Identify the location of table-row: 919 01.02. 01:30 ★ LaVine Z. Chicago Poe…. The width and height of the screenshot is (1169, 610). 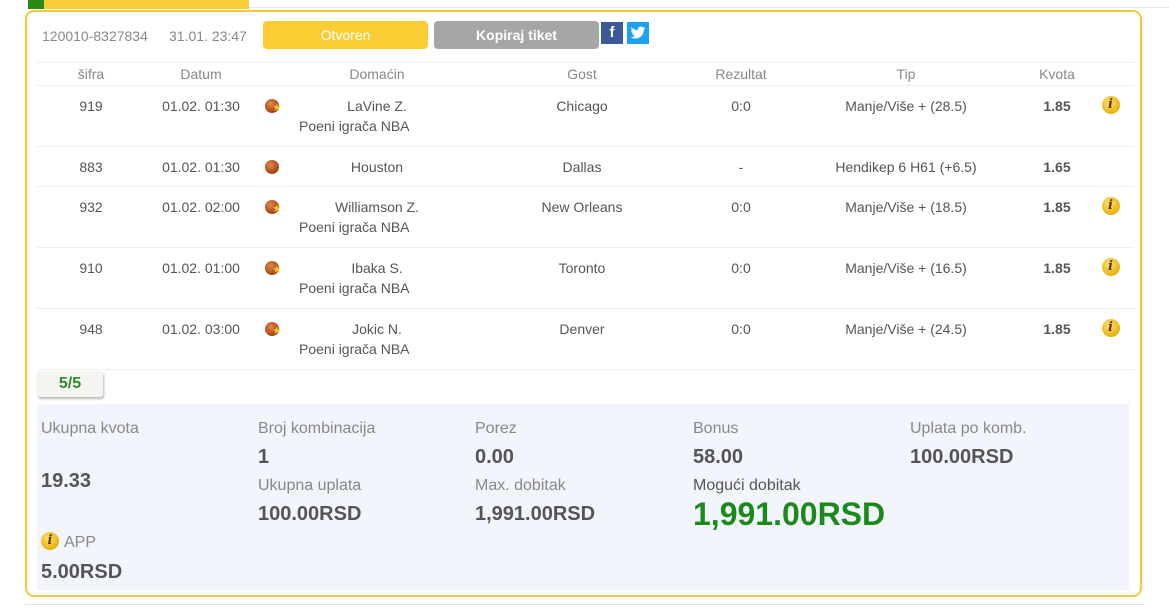
(585, 116).